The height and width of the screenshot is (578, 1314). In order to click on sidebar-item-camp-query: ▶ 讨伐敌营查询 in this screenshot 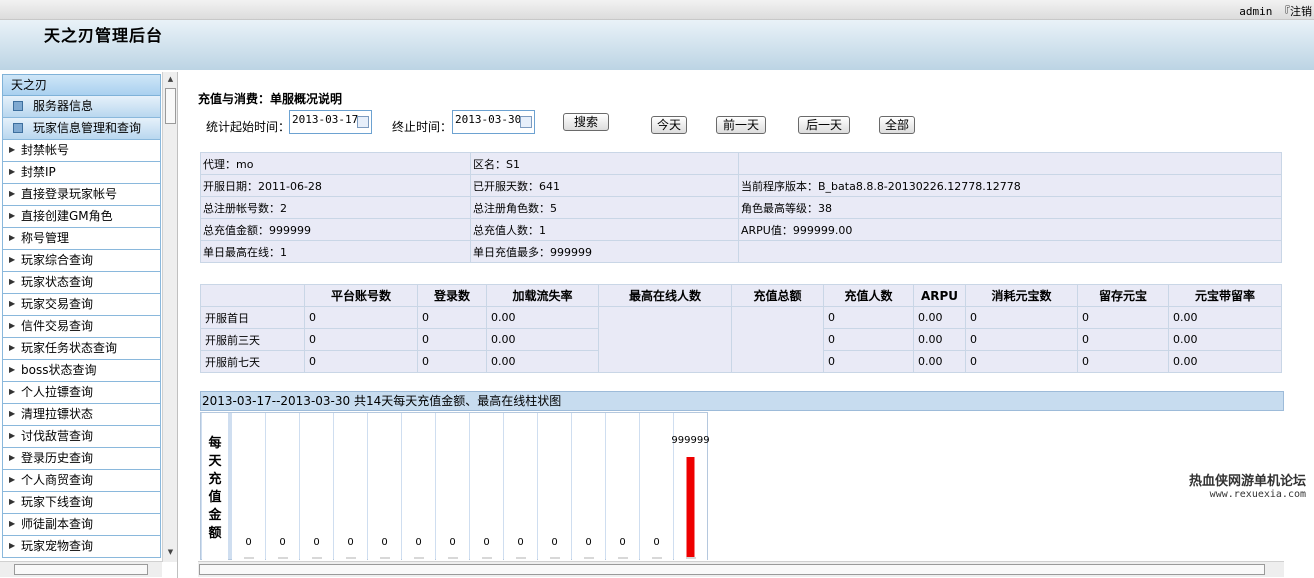, I will do `click(81, 437)`.